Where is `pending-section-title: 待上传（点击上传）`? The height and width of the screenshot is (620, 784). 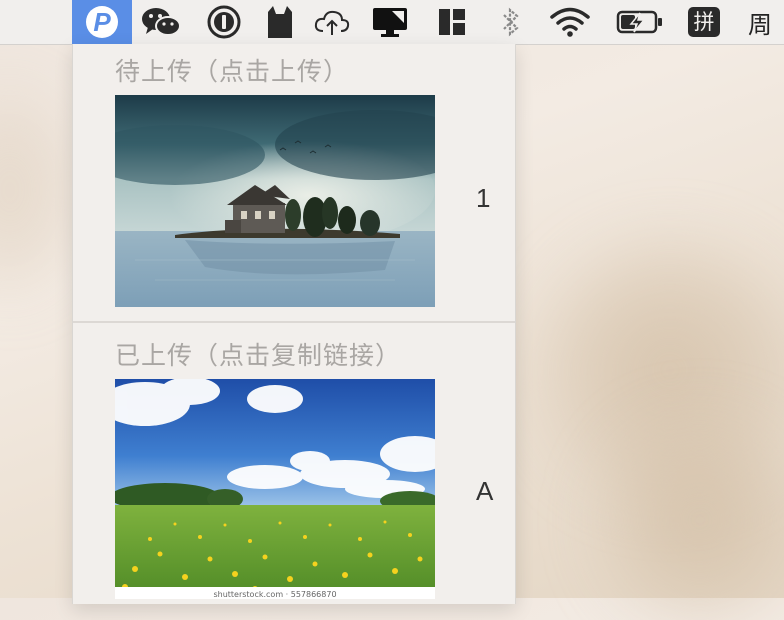
pending-section-title: 待上传（点击上传） is located at coordinates (232, 71).